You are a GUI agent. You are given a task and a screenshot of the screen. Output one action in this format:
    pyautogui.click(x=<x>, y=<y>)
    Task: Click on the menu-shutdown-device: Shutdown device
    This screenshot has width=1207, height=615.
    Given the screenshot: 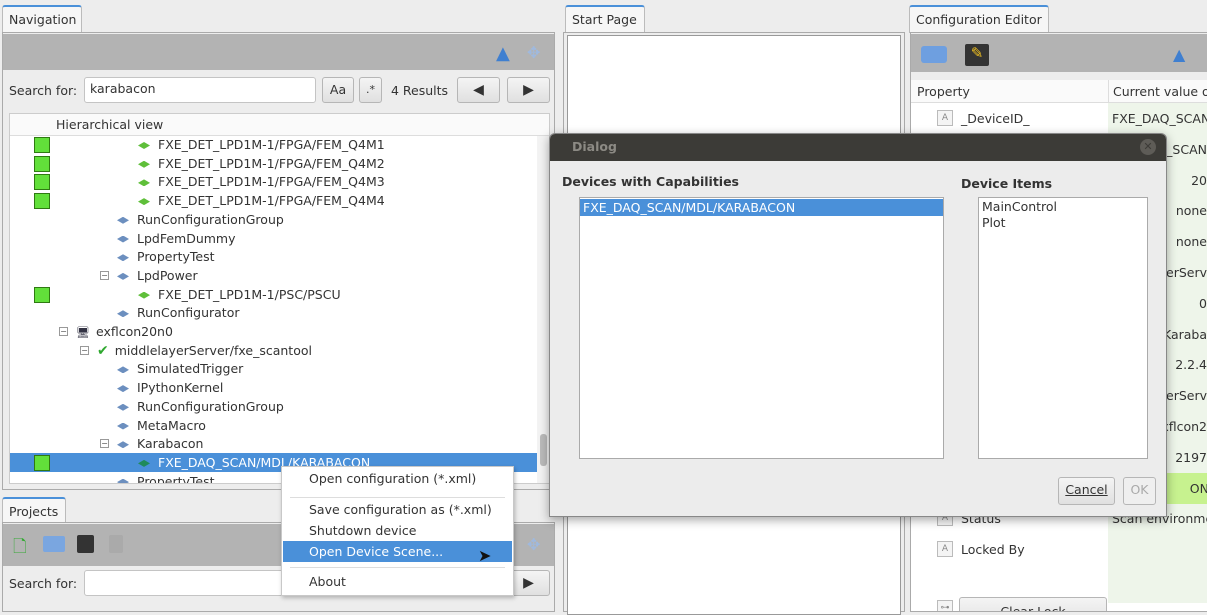 What is the action you would take?
    pyautogui.click(x=397, y=530)
    